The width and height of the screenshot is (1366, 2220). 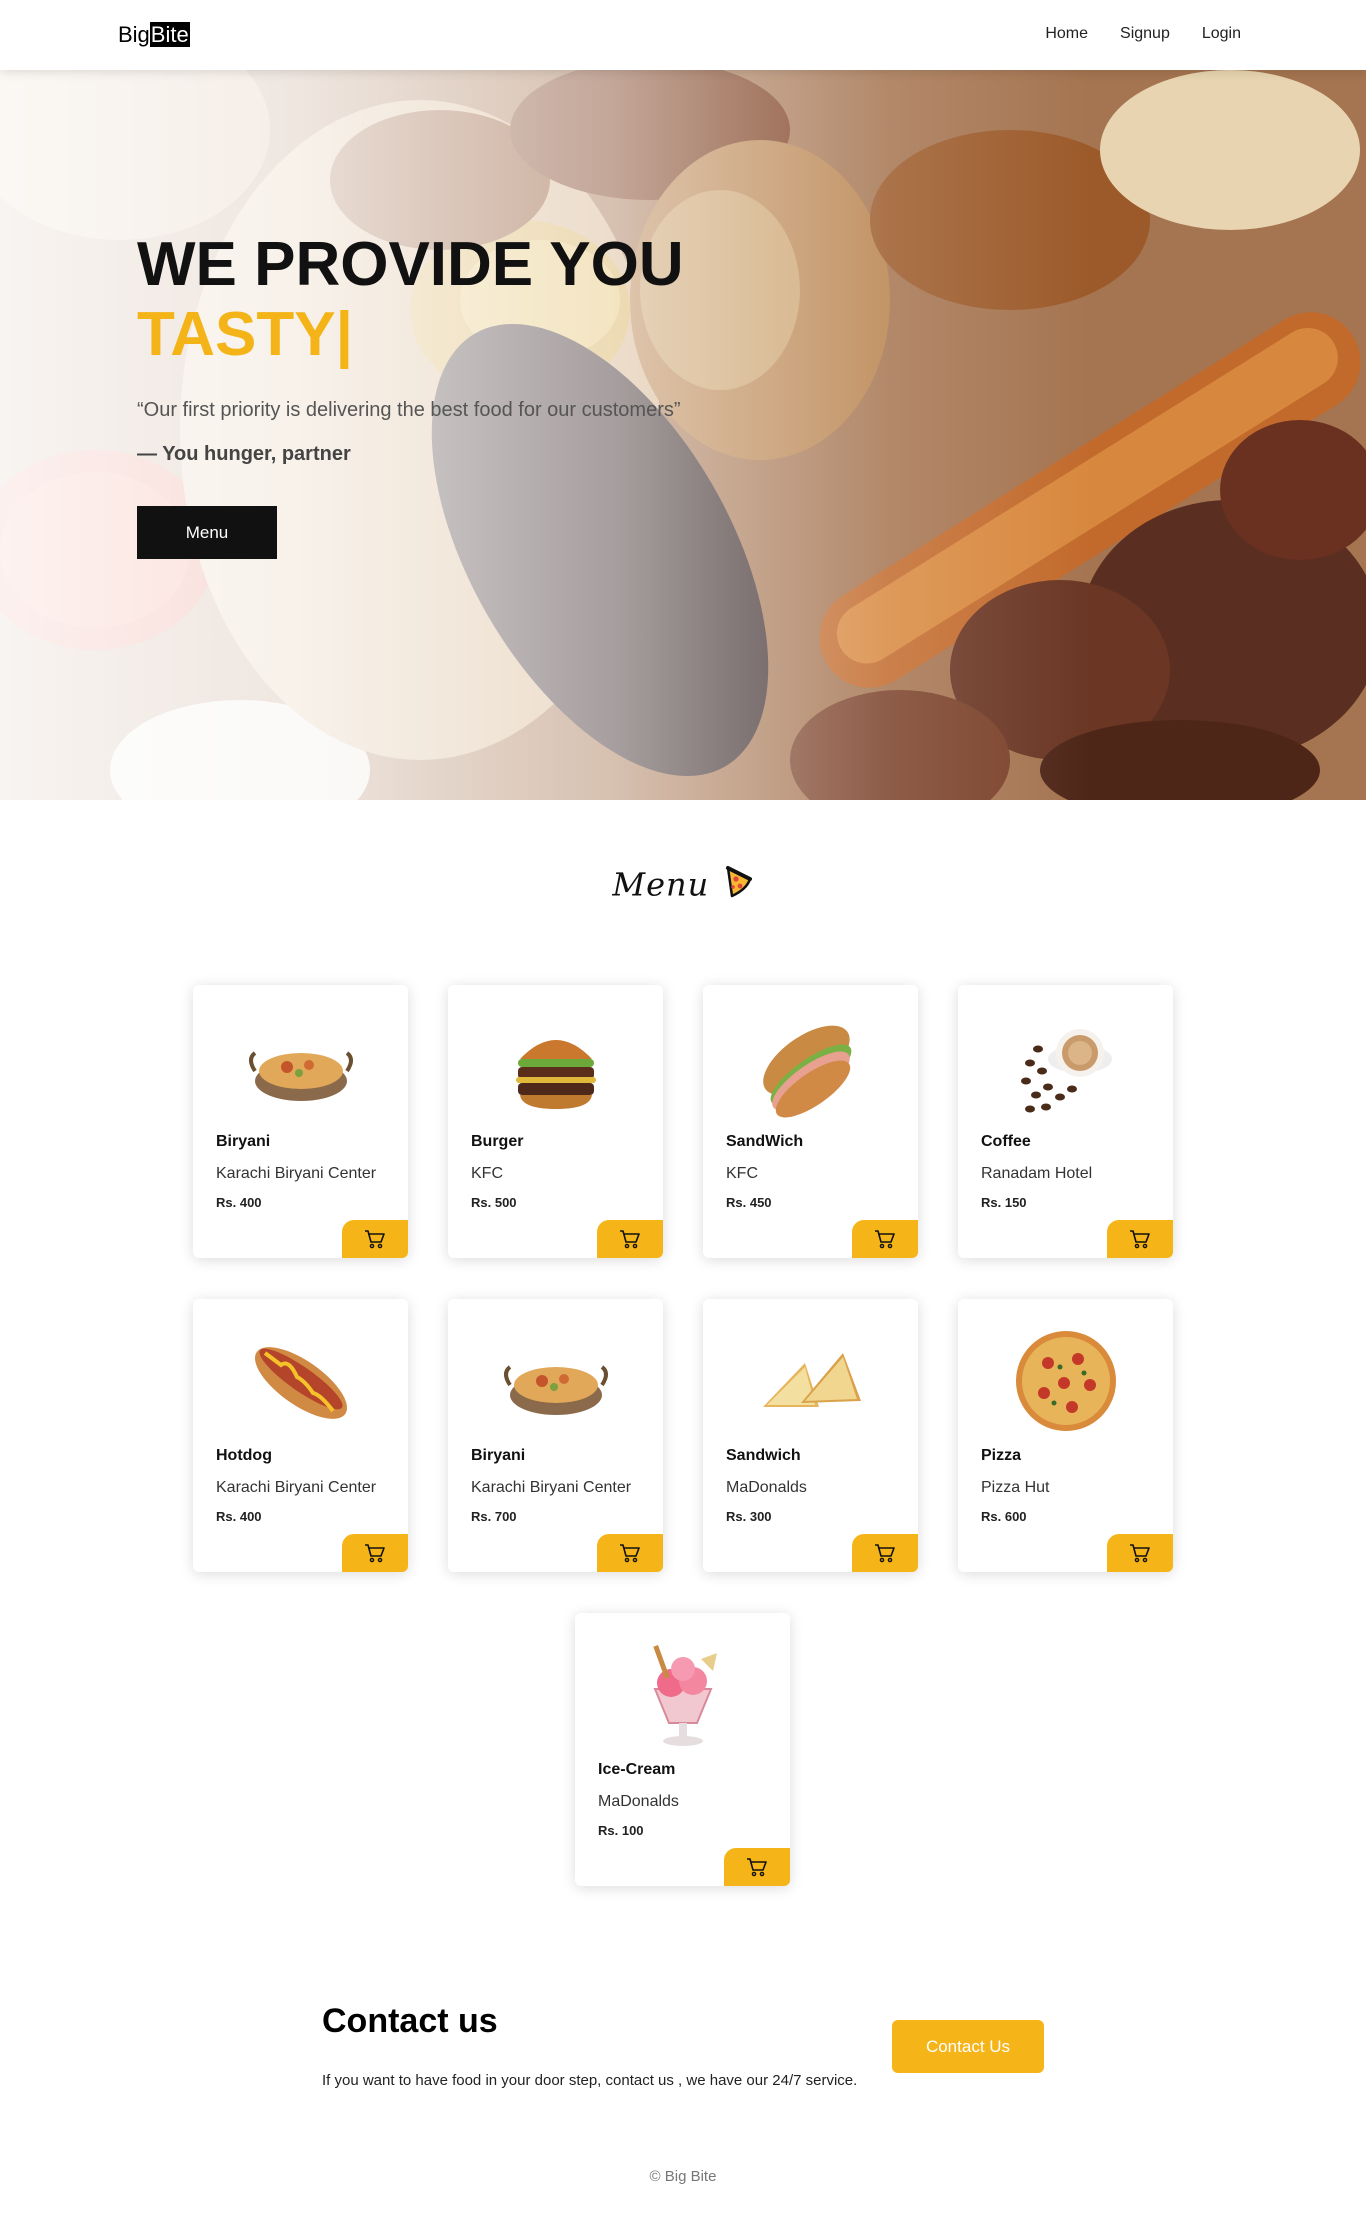 What do you see at coordinates (1015, 1487) in the screenshot?
I see `shop-name: Pizza Hut` at bounding box center [1015, 1487].